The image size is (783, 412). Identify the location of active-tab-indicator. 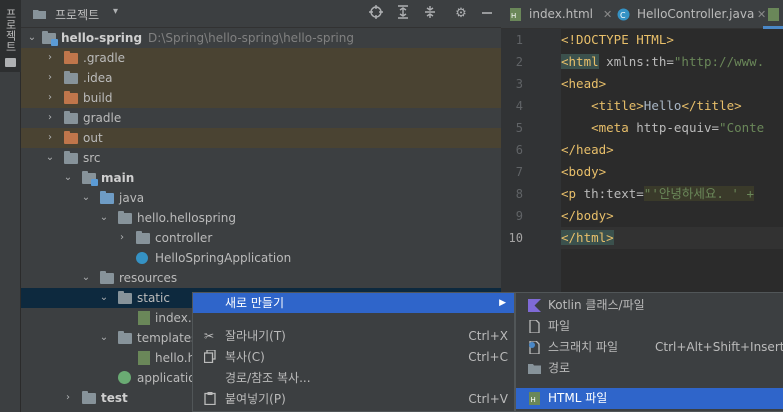
(773, 27).